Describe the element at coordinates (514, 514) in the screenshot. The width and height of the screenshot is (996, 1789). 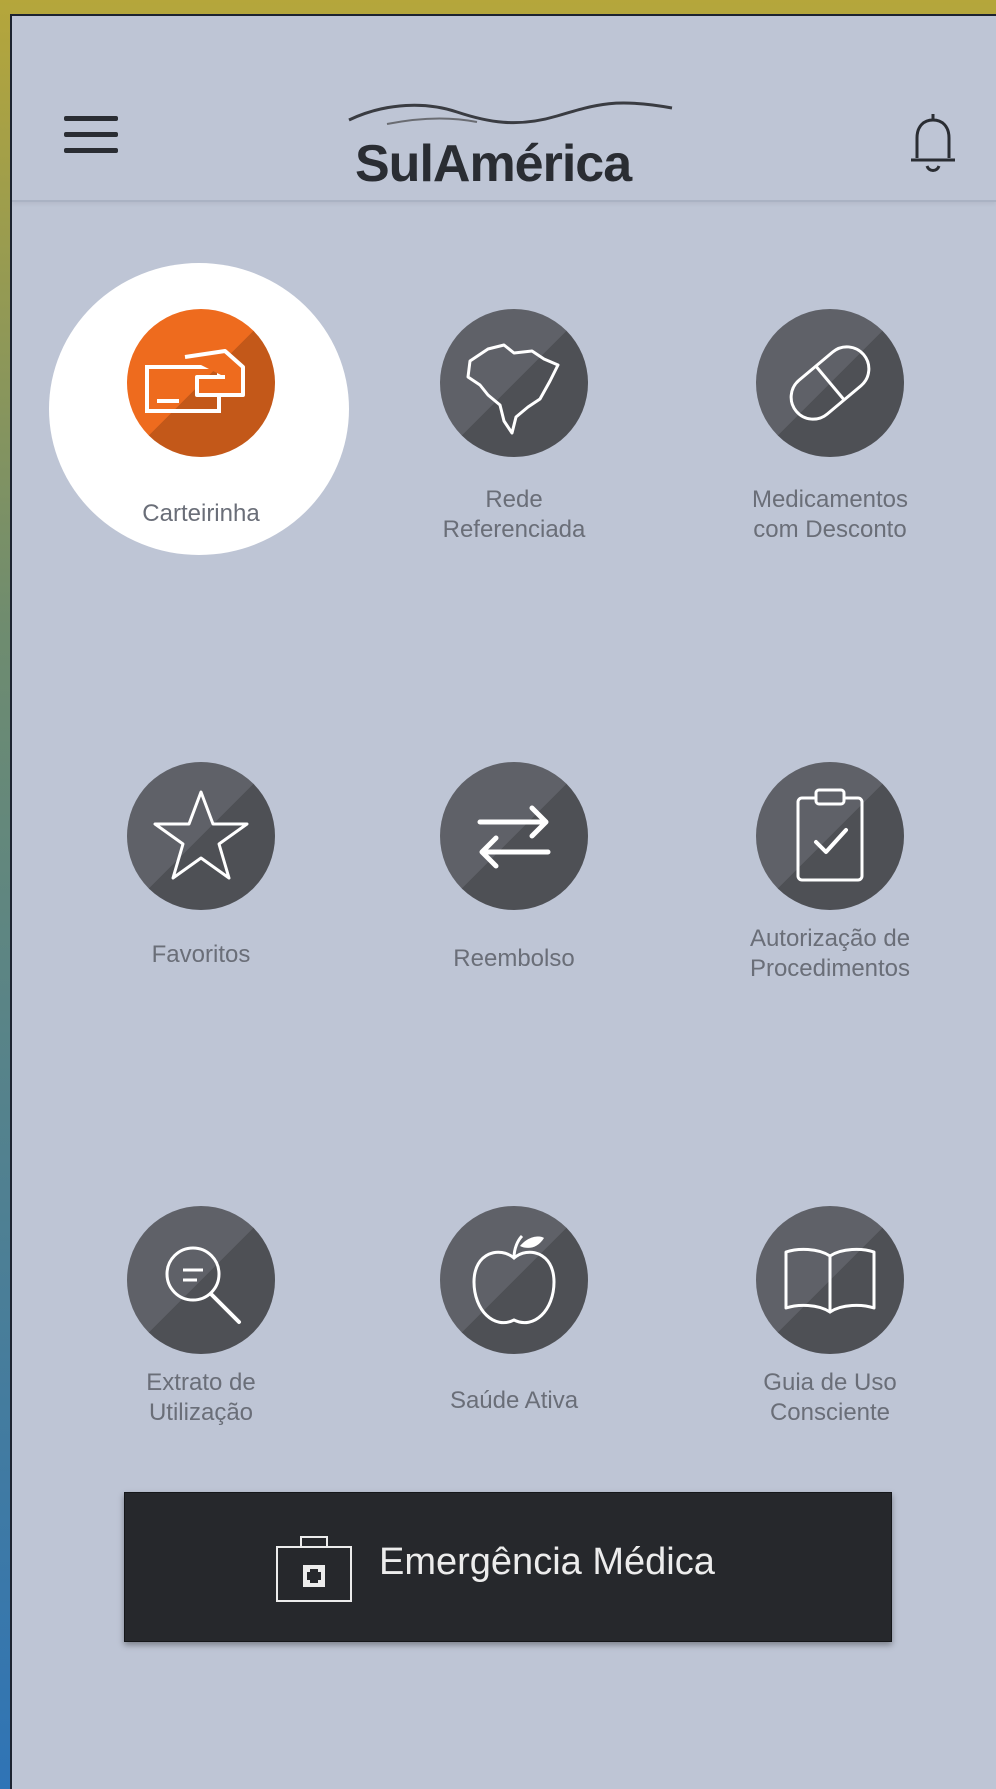
I see `tile-label: Rede Referenciada` at that location.